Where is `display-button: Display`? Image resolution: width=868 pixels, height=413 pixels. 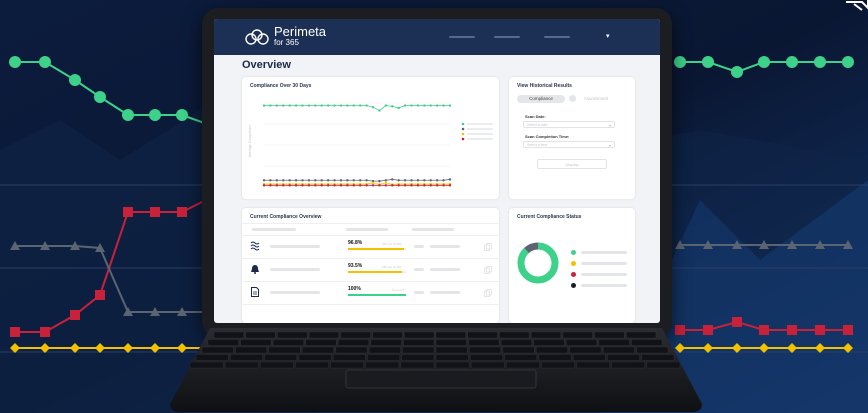 display-button: Display is located at coordinates (572, 164).